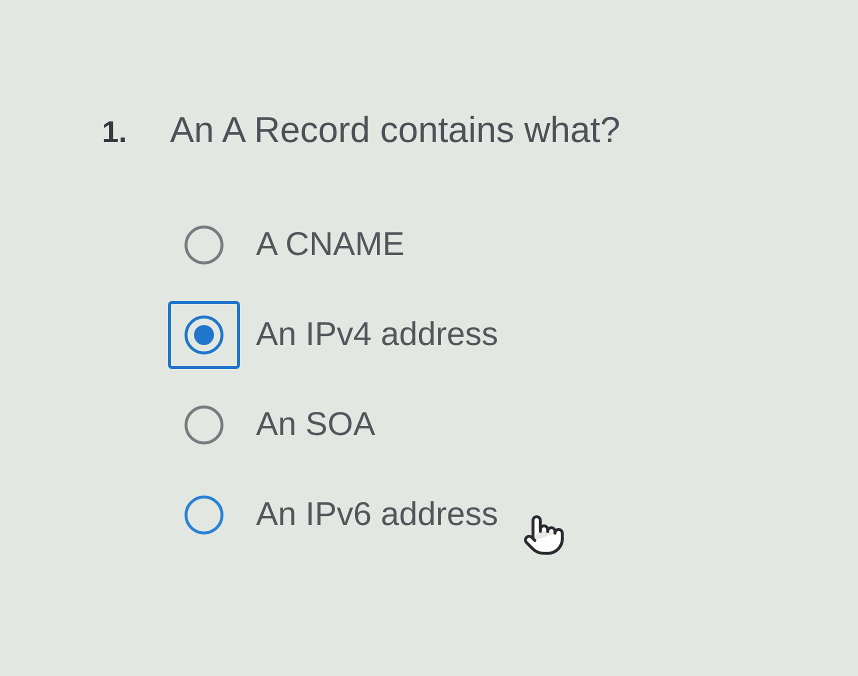  Describe the element at coordinates (316, 423) in the screenshot. I see `option-label: An SOA` at that location.